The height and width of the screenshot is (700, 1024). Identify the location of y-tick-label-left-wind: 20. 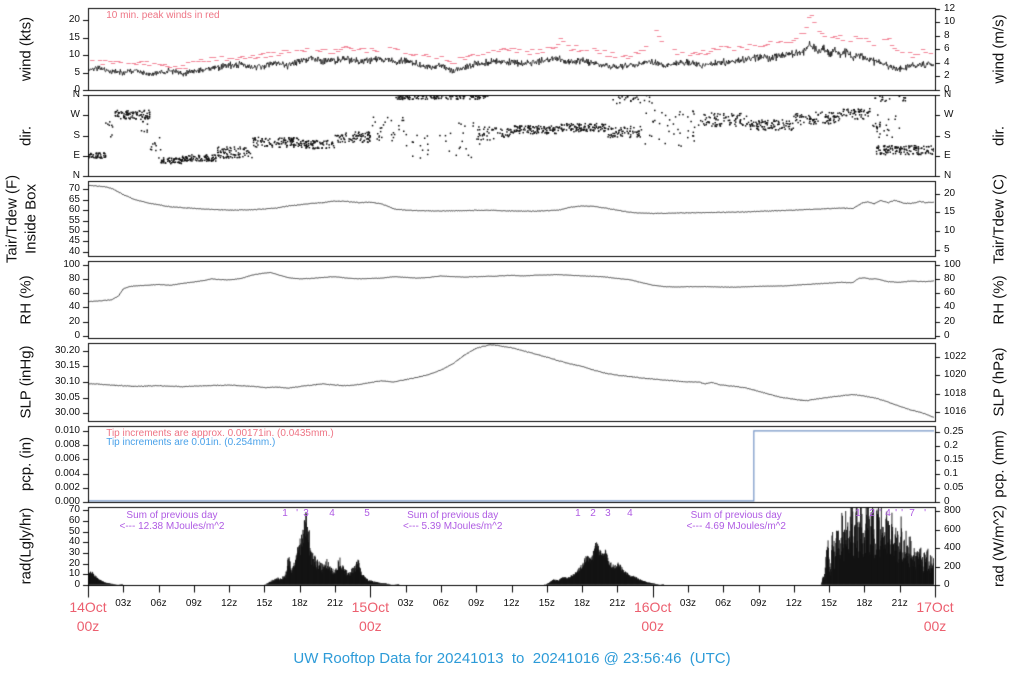
(74, 20).